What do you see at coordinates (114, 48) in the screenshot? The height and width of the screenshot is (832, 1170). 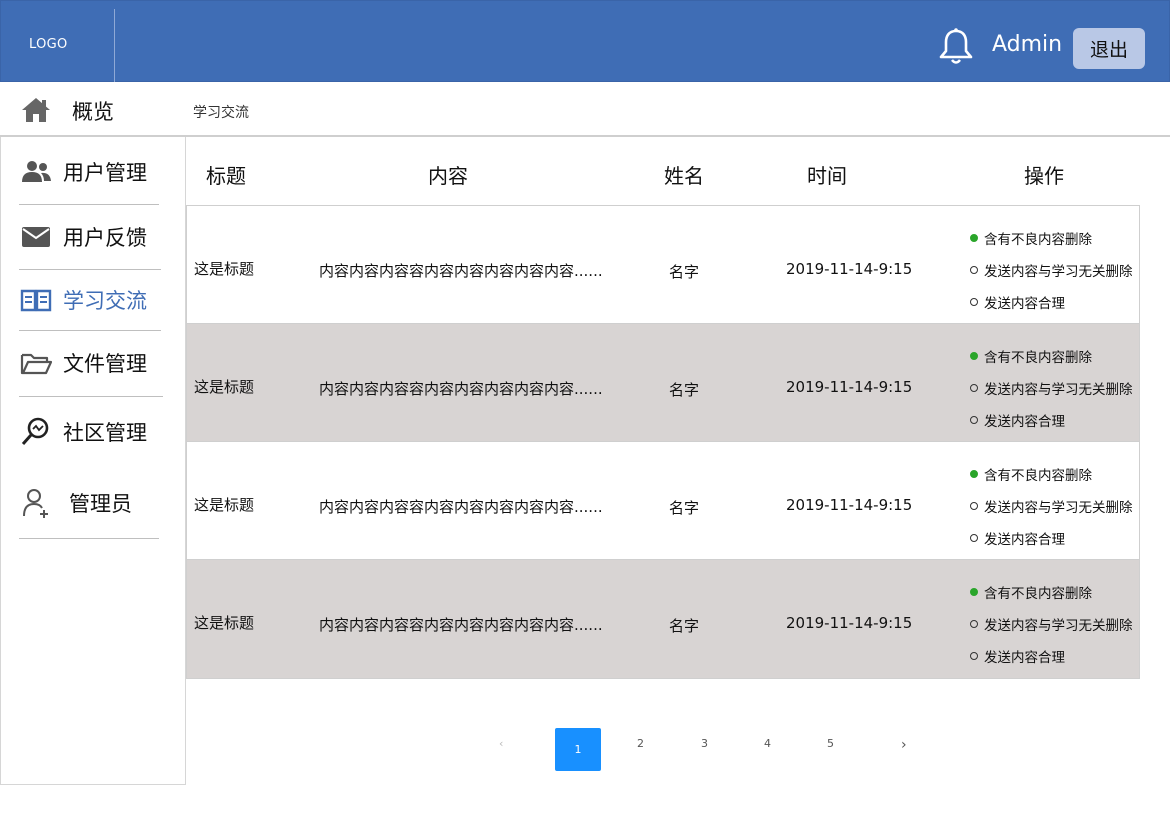 I see `logo-divider` at bounding box center [114, 48].